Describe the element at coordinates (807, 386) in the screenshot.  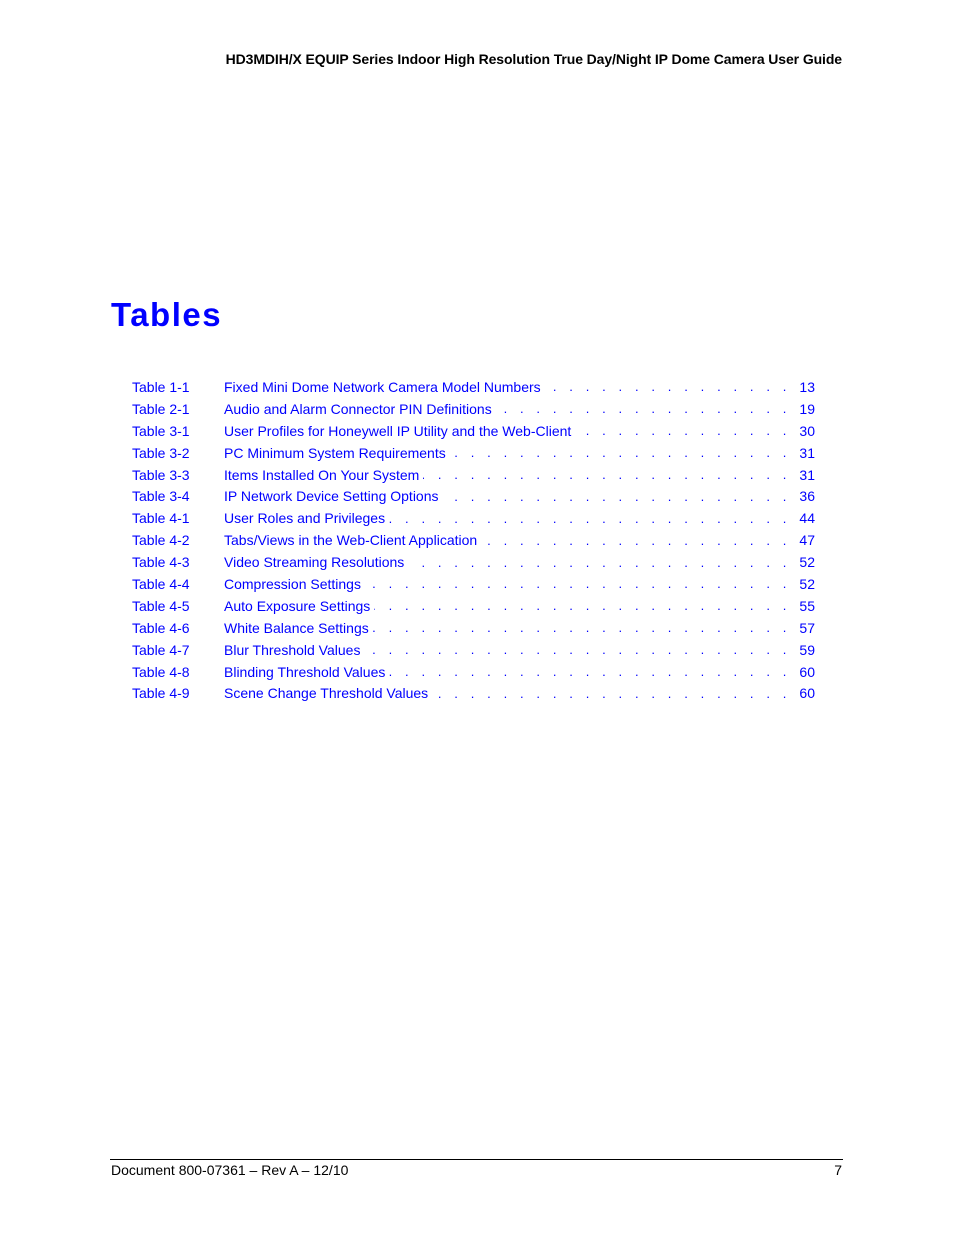
I see `toc-page-number: 13` at that location.